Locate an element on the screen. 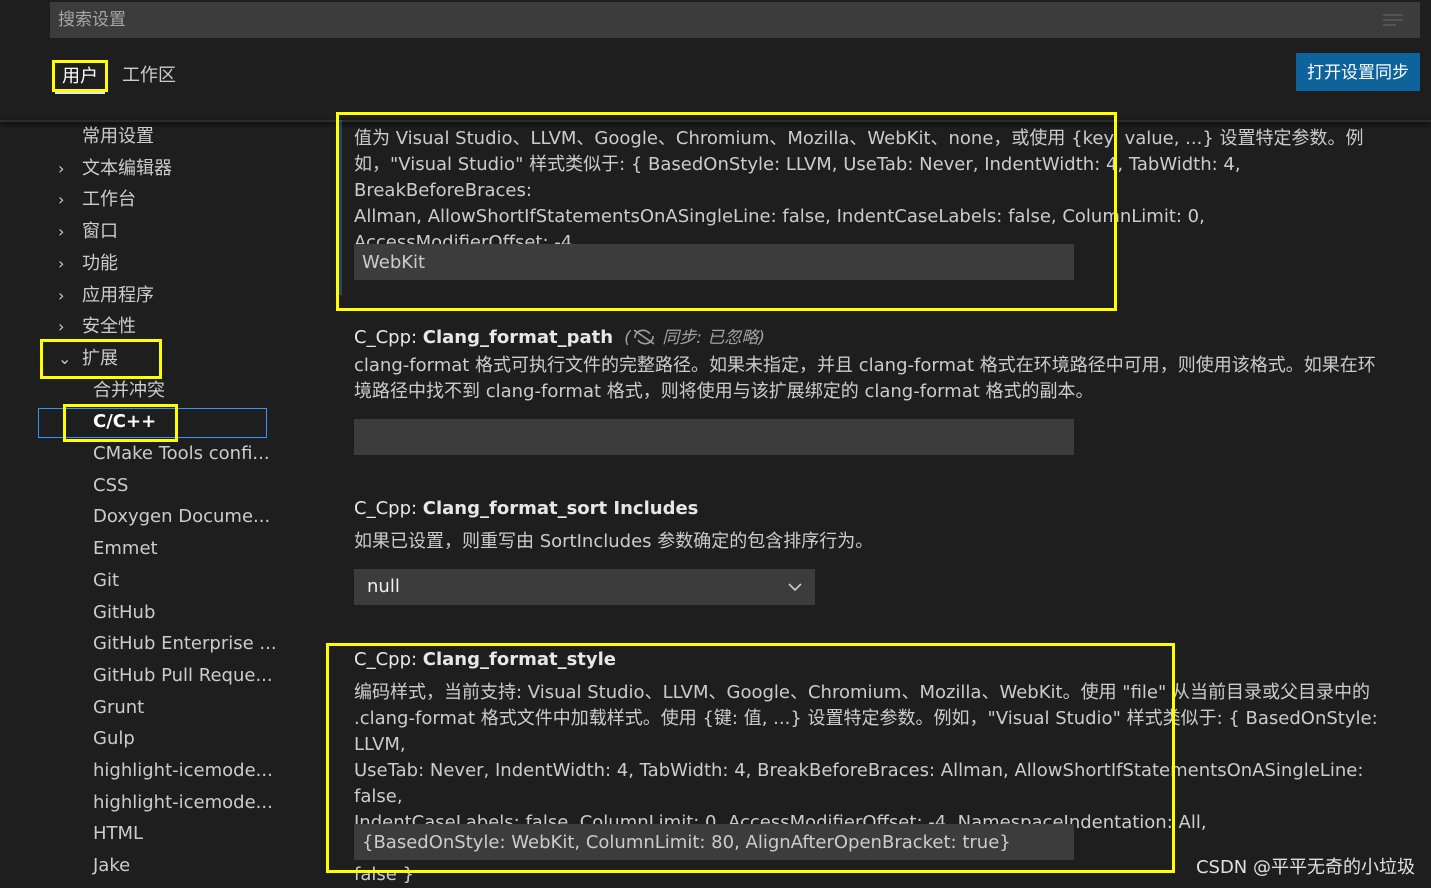 This screenshot has width=1431, height=888. filter-settings-icon is located at coordinates (1393, 20).